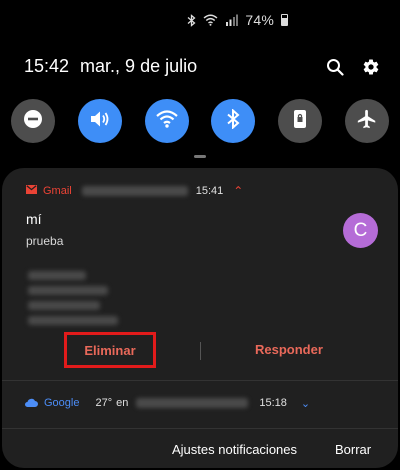 This screenshot has width=400, height=470. I want to click on cloud-icon, so click(31, 403).